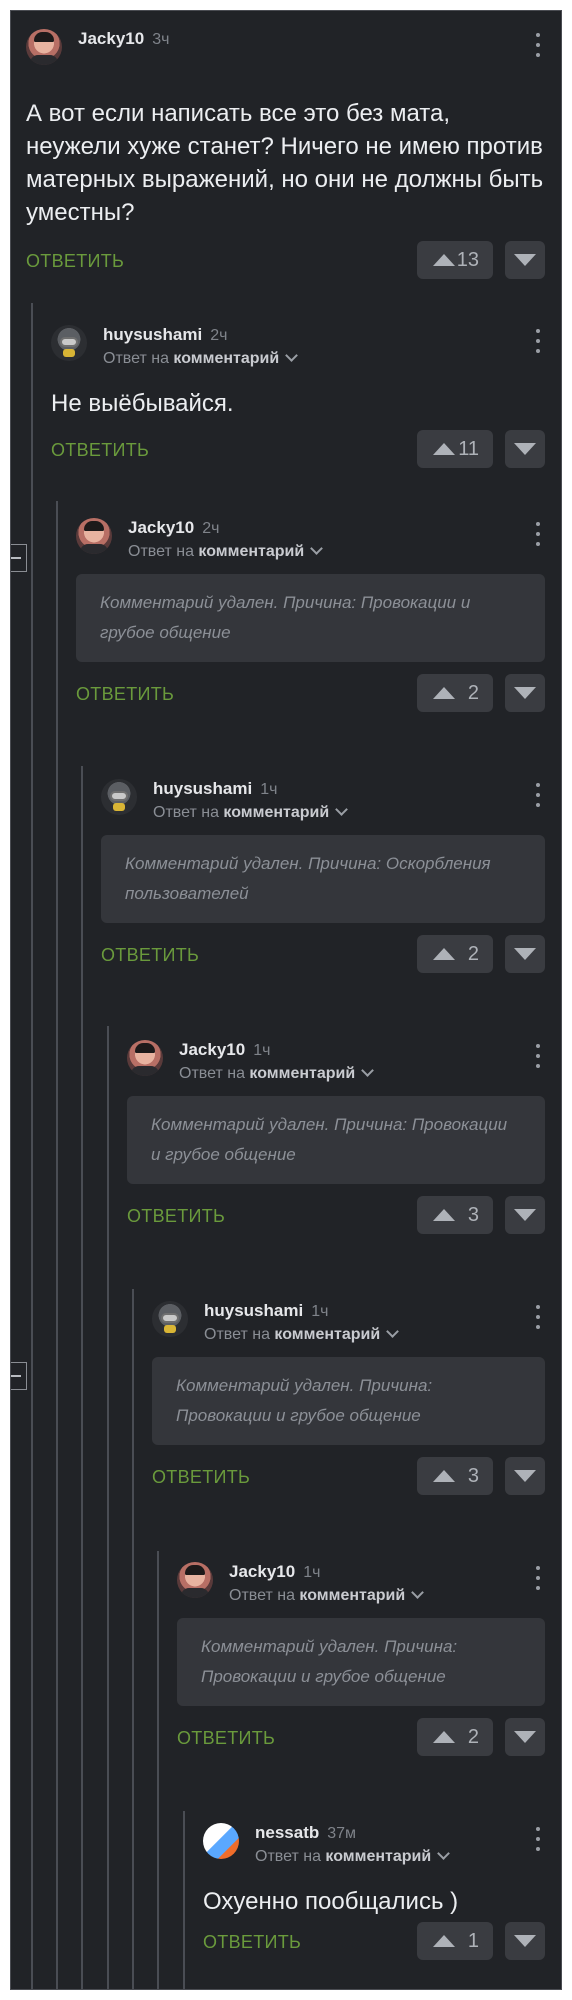 This screenshot has width=572, height=2000. What do you see at coordinates (342, 1833) in the screenshot?
I see `timestamp: 37м` at bounding box center [342, 1833].